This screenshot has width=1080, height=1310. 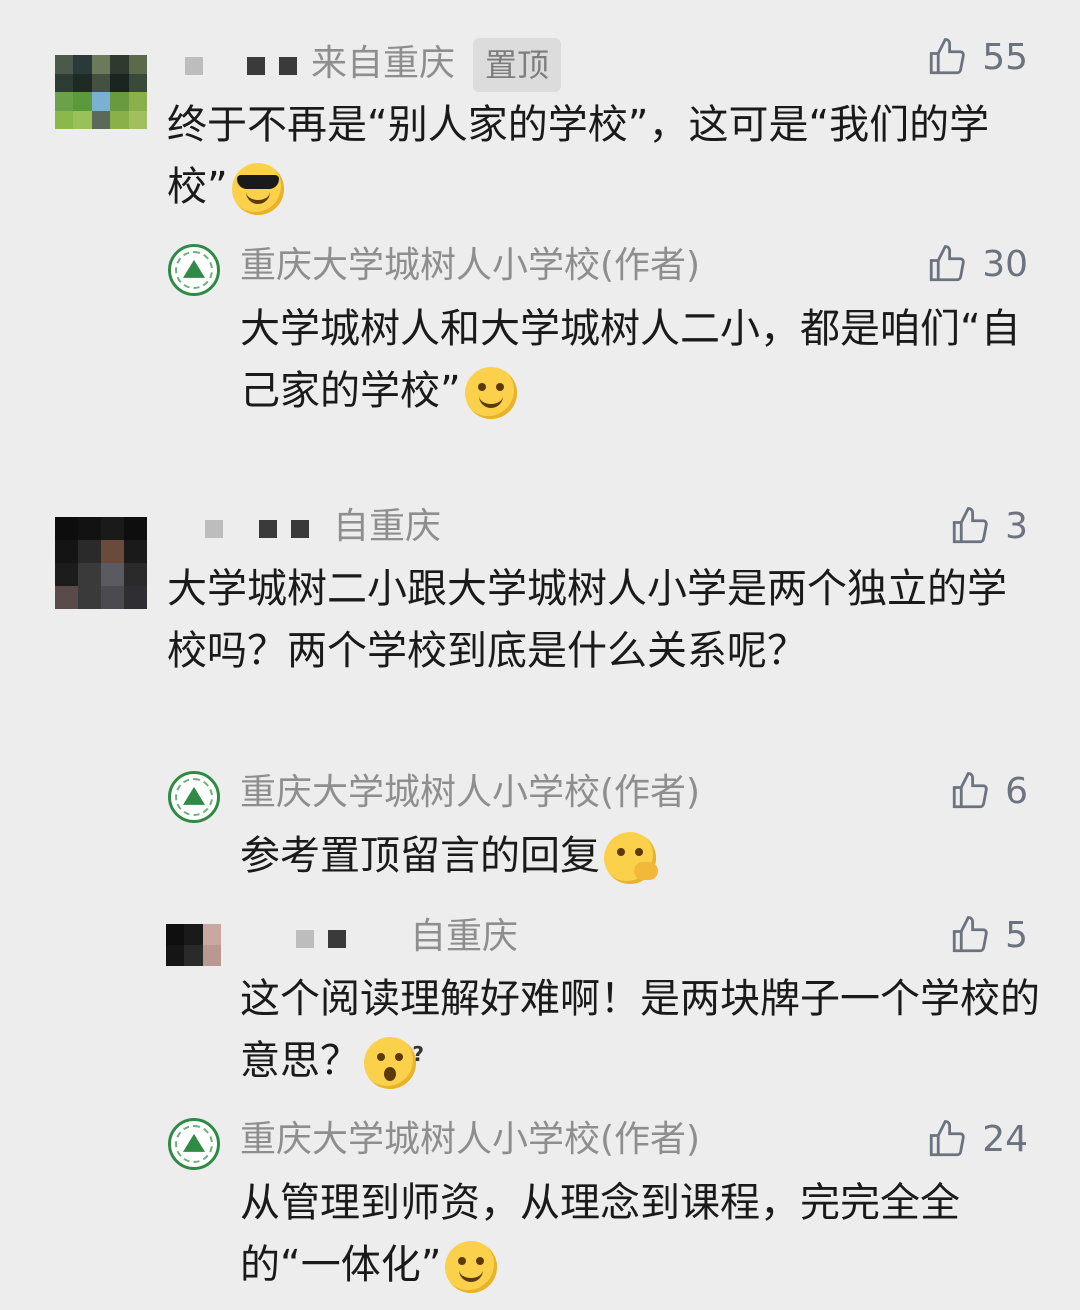 I want to click on thinking-emoji-icon, so click(x=631, y=858).